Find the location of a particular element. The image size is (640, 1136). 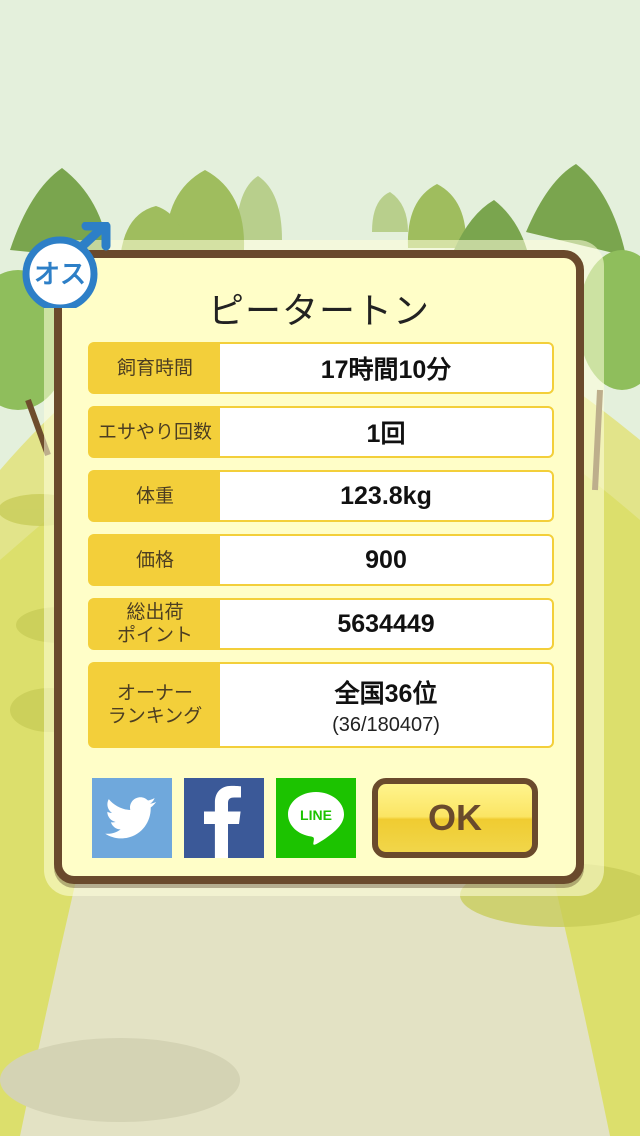

twitter-share-button is located at coordinates (132, 818).